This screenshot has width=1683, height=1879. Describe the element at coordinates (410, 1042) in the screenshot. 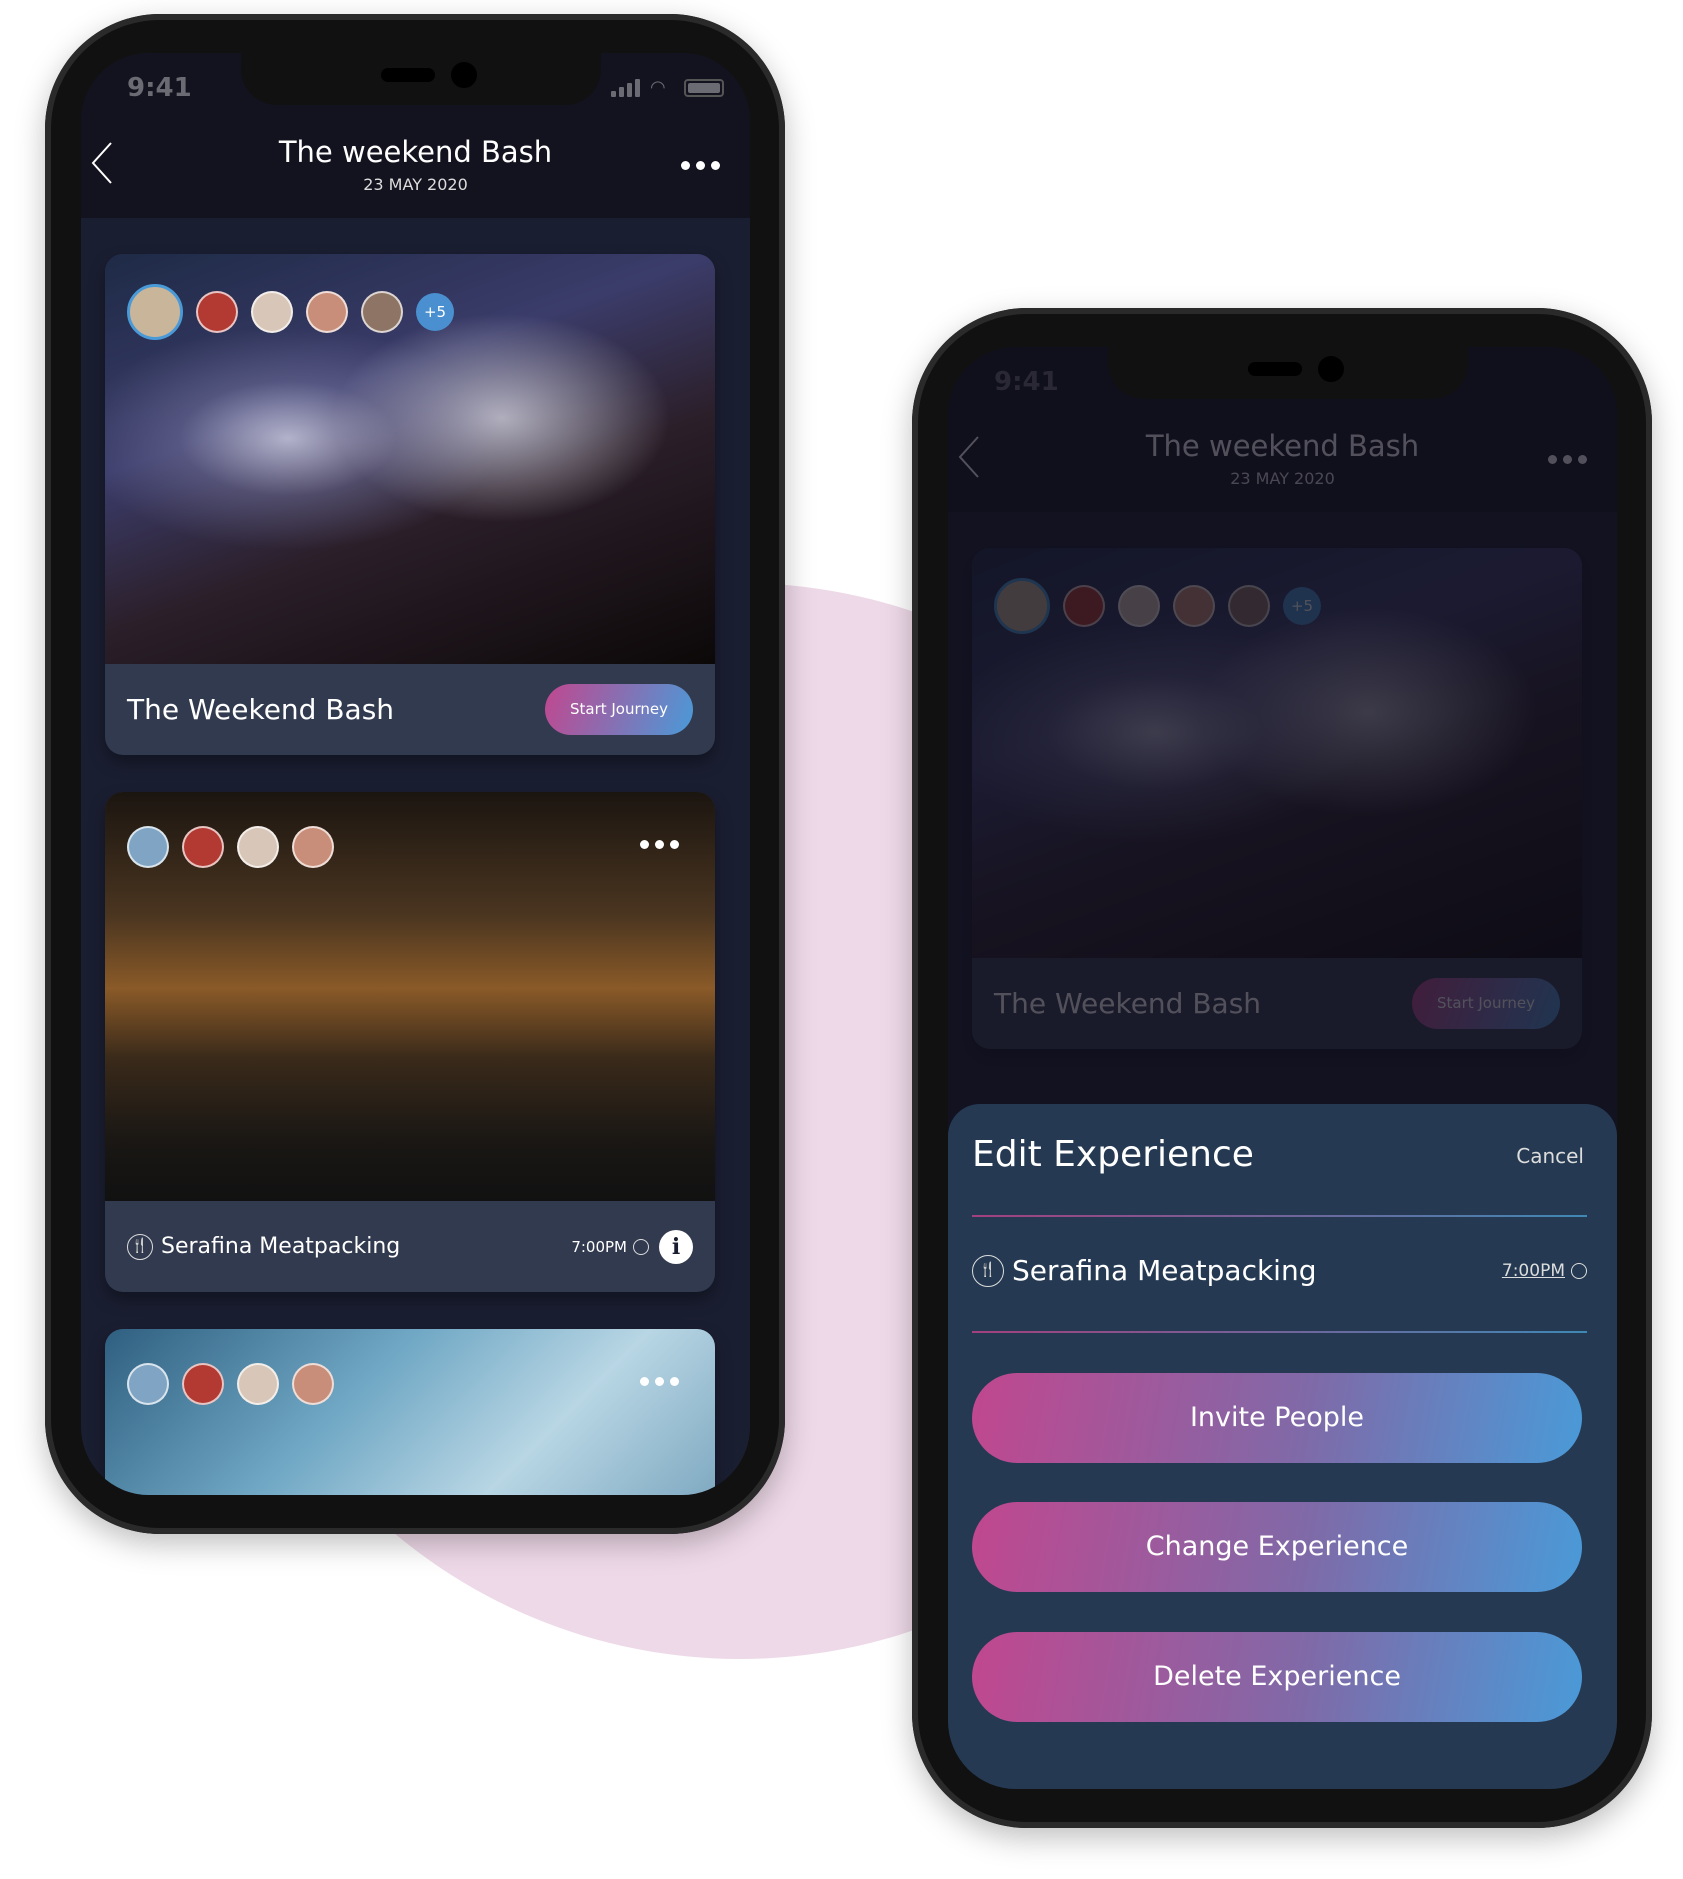

I see `experience-card: 🍴 Serafina Meatpacking 7:00PM i` at that location.